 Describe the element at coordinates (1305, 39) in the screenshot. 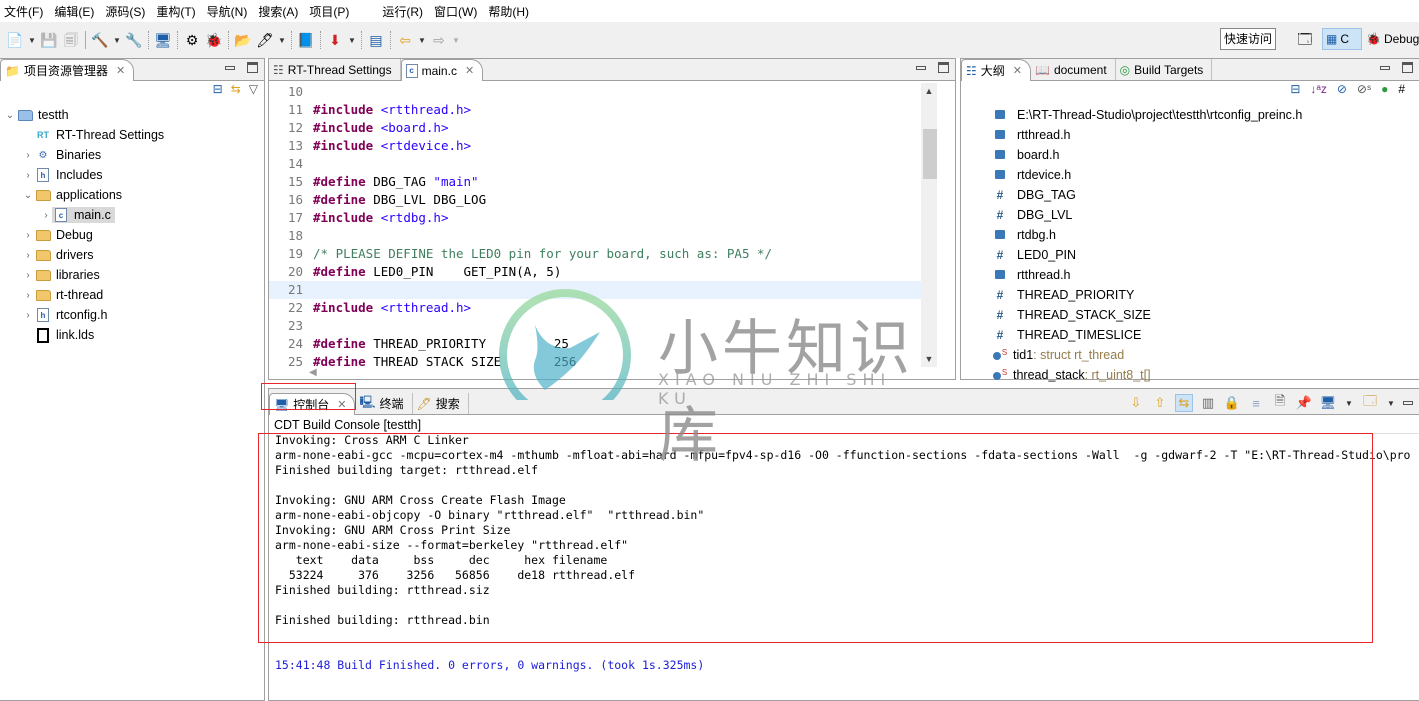

I see `open-perspective-icon: 🗔` at that location.